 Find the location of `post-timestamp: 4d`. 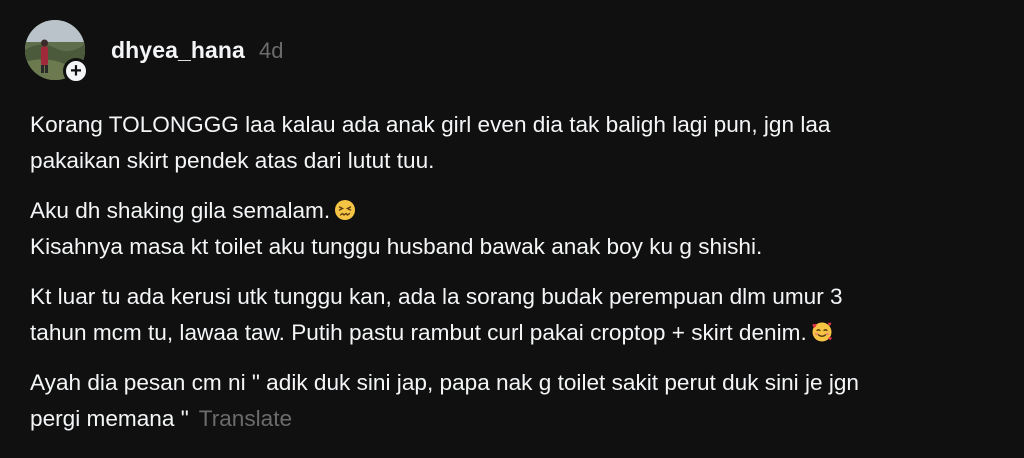

post-timestamp: 4d is located at coordinates (271, 51).